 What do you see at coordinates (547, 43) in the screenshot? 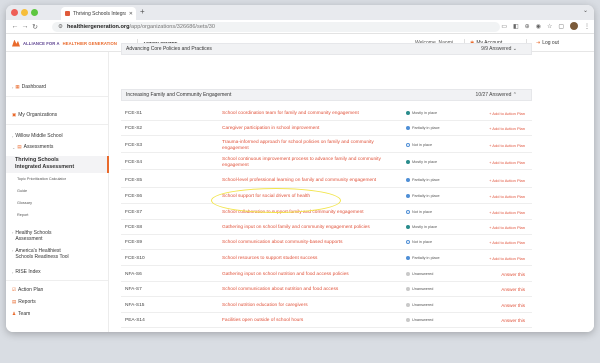
I see `log-out-link: ⇥ Log out` at bounding box center [547, 43].